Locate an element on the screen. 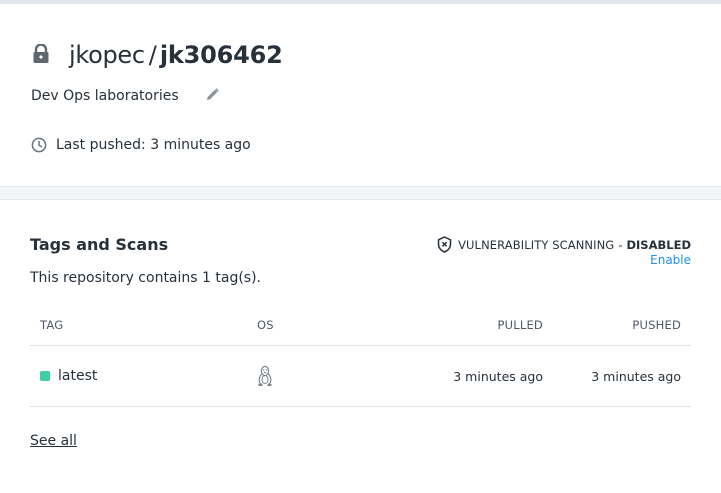 The height and width of the screenshot is (493, 721). clock-icon is located at coordinates (39, 145).